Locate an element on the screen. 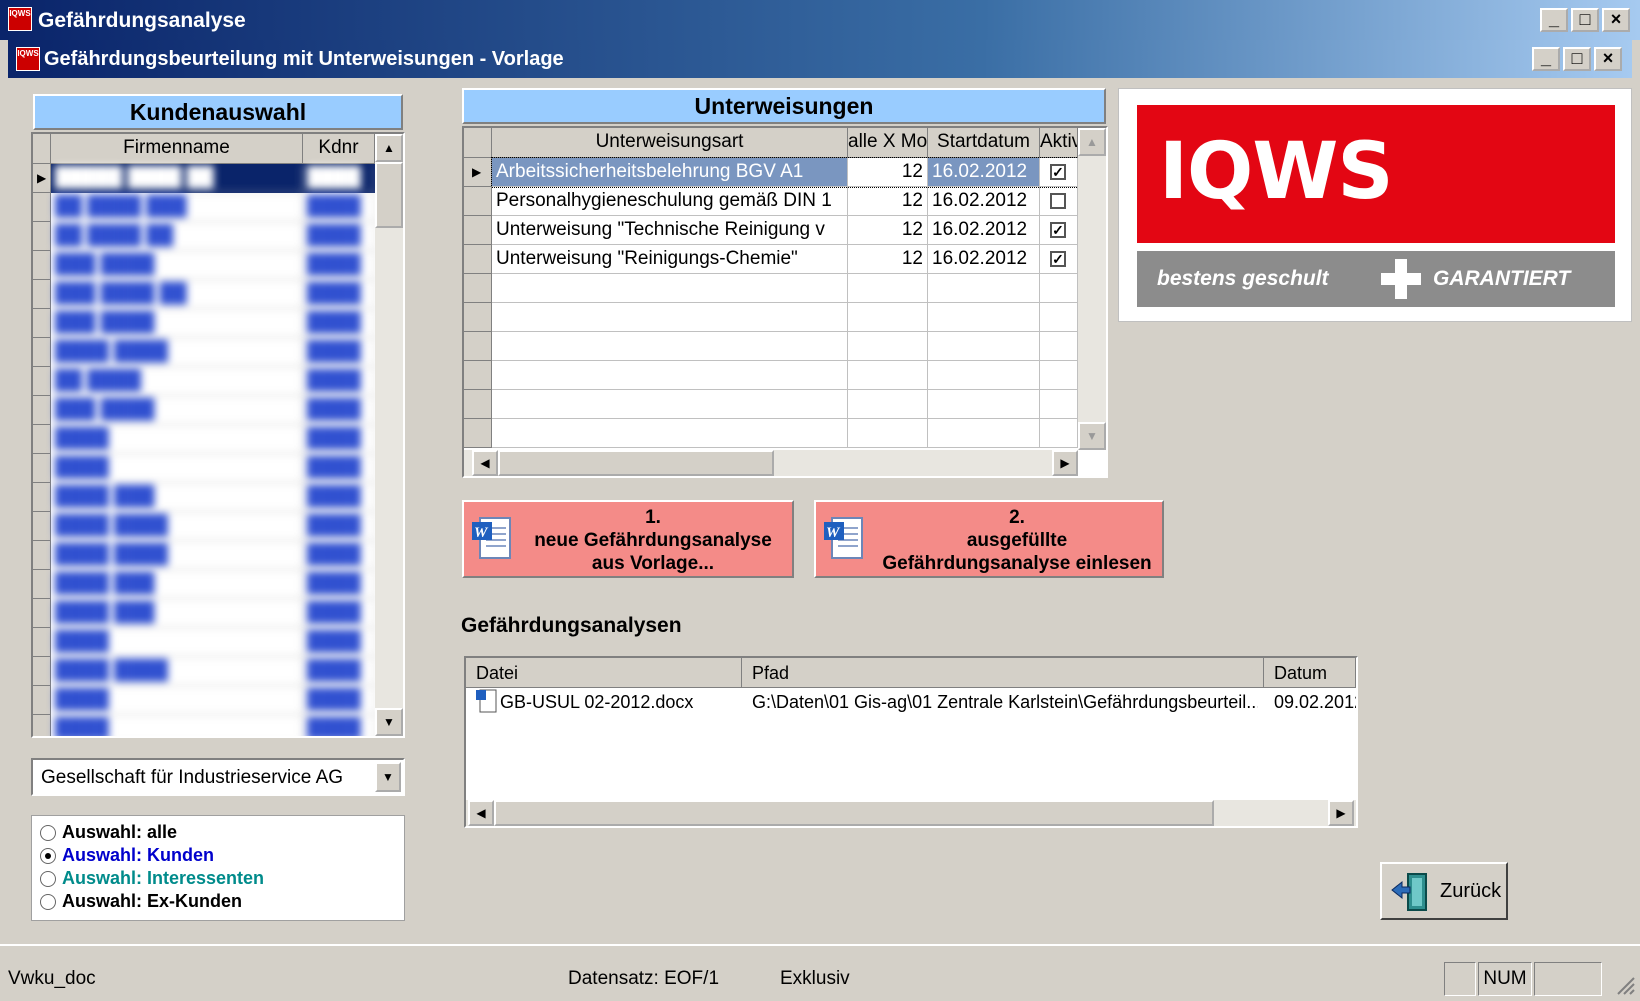 The image size is (1640, 1001). column-header-datei: Datei is located at coordinates (604, 673).